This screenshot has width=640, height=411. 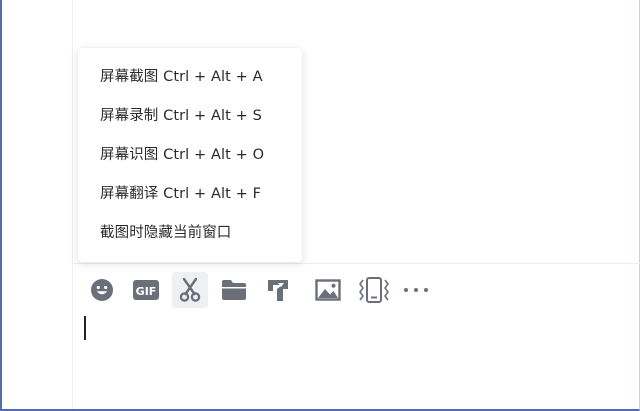 I want to click on gif-text: GIF, so click(x=146, y=291).